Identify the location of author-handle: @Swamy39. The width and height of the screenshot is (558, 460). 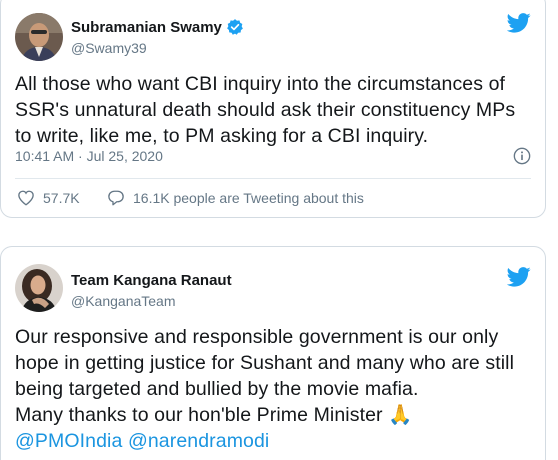
(109, 48).